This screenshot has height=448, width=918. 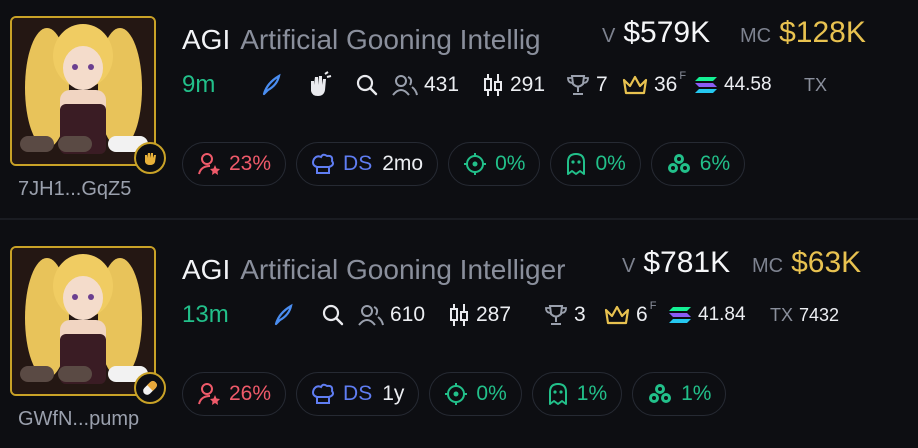 I want to click on badge-pill, so click(x=150, y=388).